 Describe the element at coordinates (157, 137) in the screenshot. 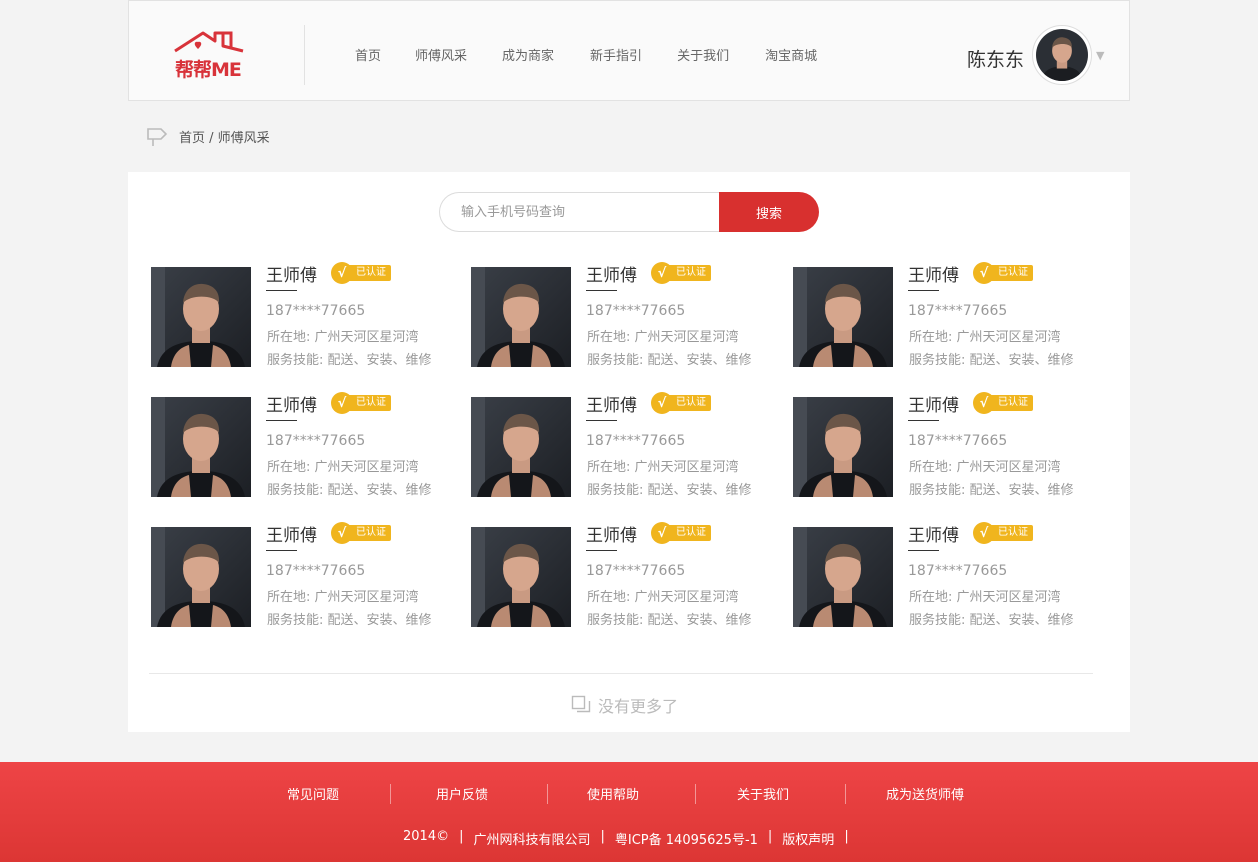

I see `signpost-icon` at that location.